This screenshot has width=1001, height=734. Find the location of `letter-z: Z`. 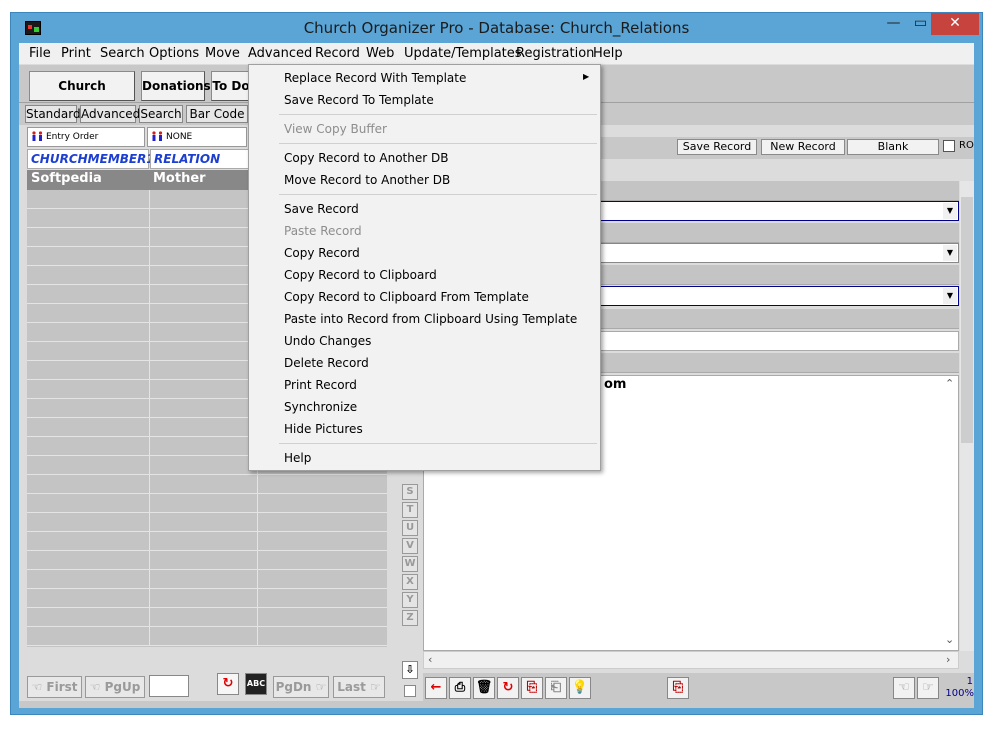

letter-z: Z is located at coordinates (410, 618).